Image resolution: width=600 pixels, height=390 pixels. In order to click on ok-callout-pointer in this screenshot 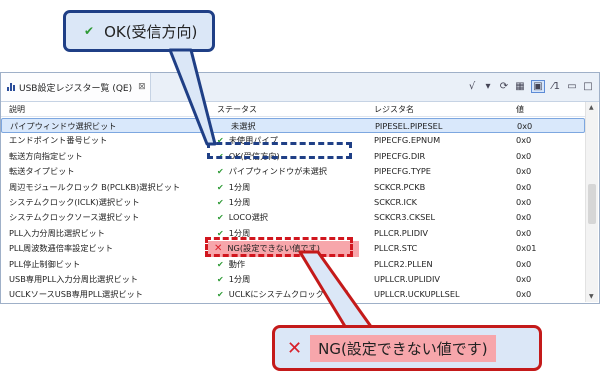, I will do `click(192, 97)`.